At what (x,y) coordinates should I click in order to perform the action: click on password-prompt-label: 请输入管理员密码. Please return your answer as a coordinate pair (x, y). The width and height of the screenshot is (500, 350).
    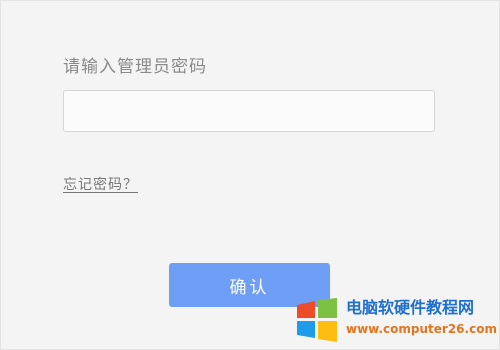
    Looking at the image, I should click on (135, 67).